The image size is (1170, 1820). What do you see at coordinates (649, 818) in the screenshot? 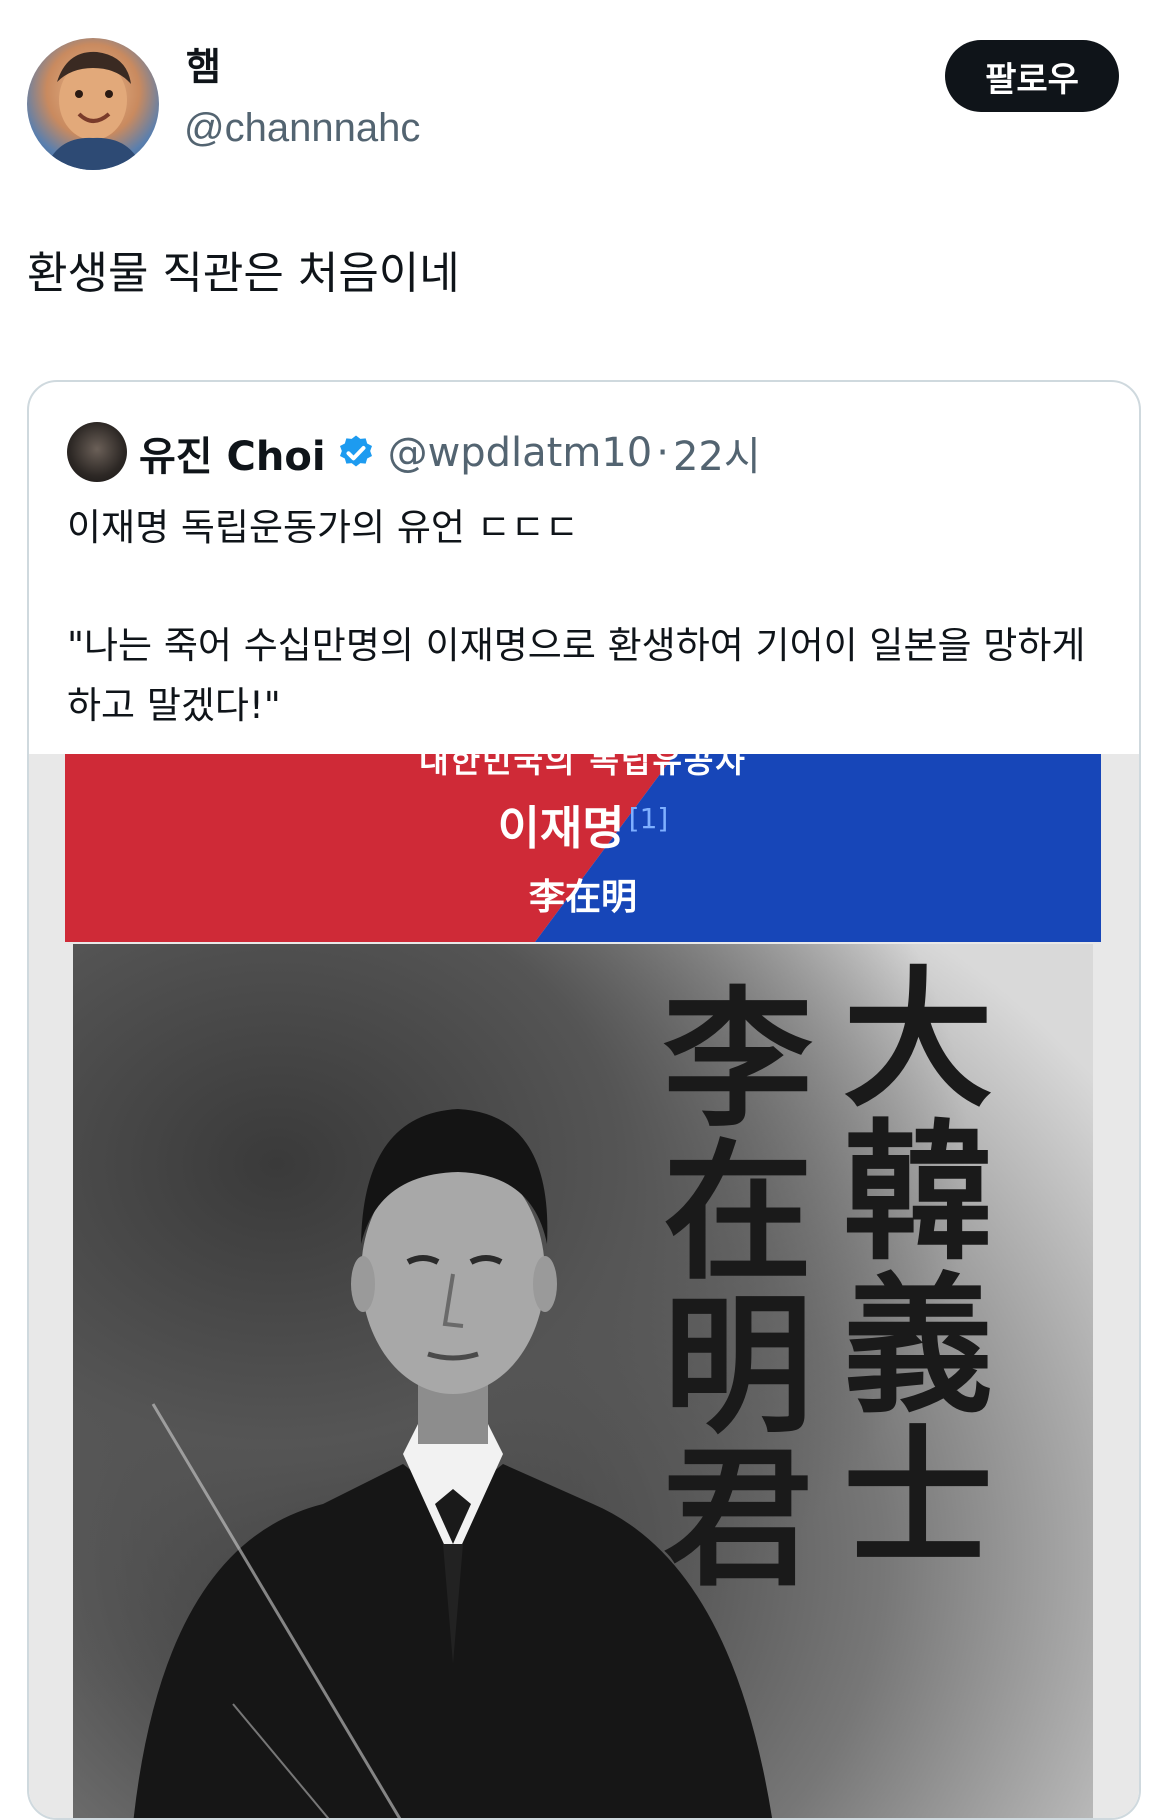
I see `footnote-link: [1]` at bounding box center [649, 818].